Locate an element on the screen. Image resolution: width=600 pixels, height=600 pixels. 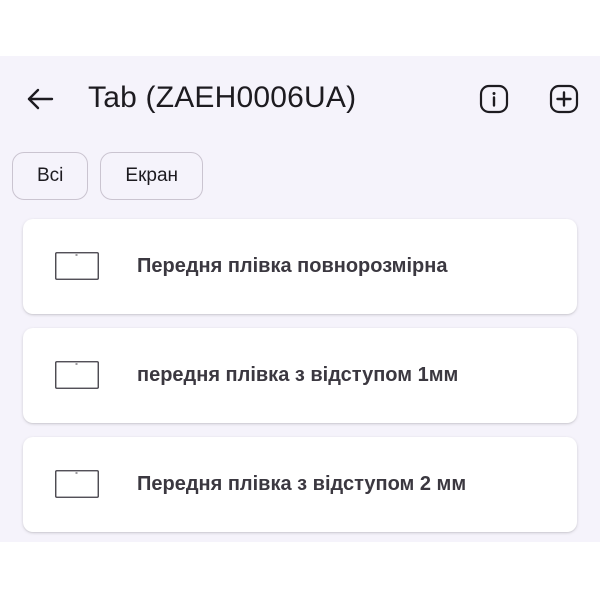
back-button is located at coordinates (40, 99).